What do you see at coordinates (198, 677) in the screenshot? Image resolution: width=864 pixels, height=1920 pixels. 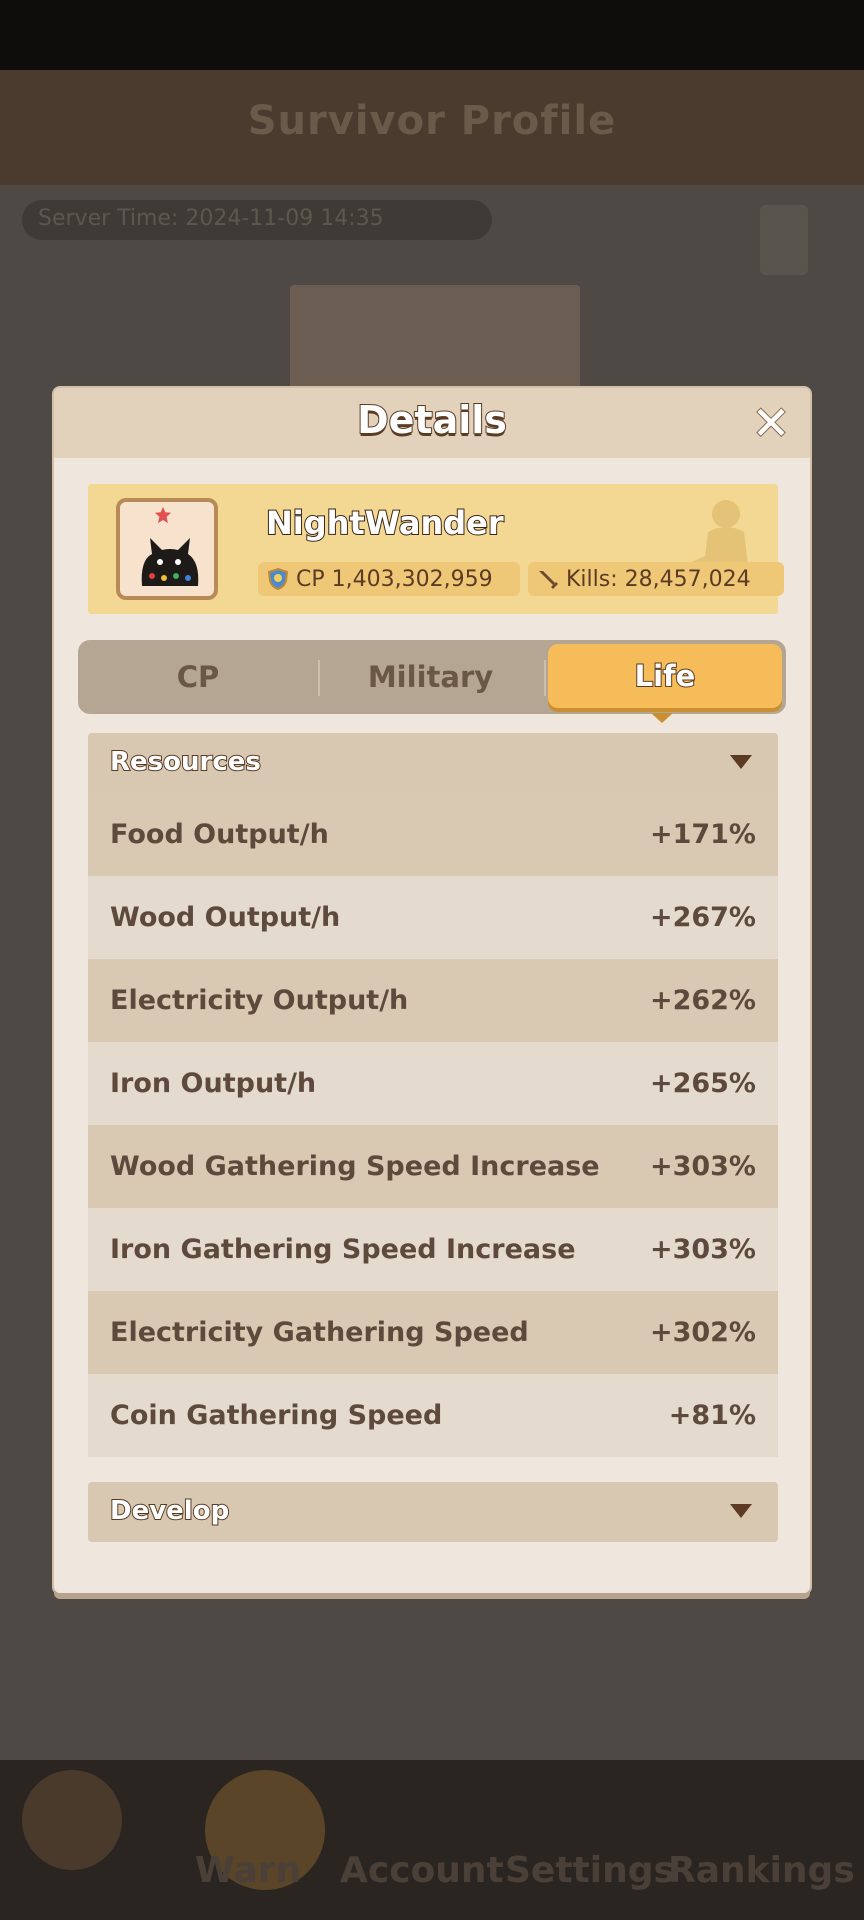 I see `tab-cp: CP` at bounding box center [198, 677].